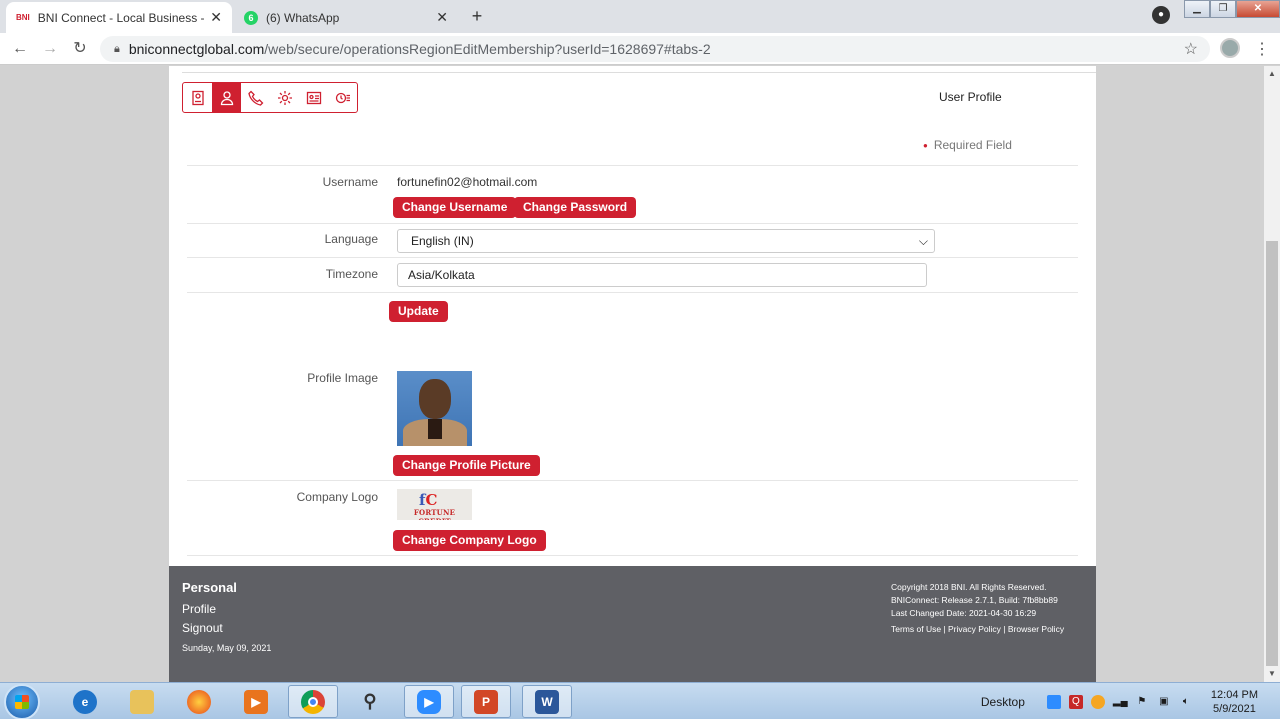 The width and height of the screenshot is (1280, 719). Describe the element at coordinates (428, 500) in the screenshot. I see `fortune-credit-logo-mark: fC` at that location.